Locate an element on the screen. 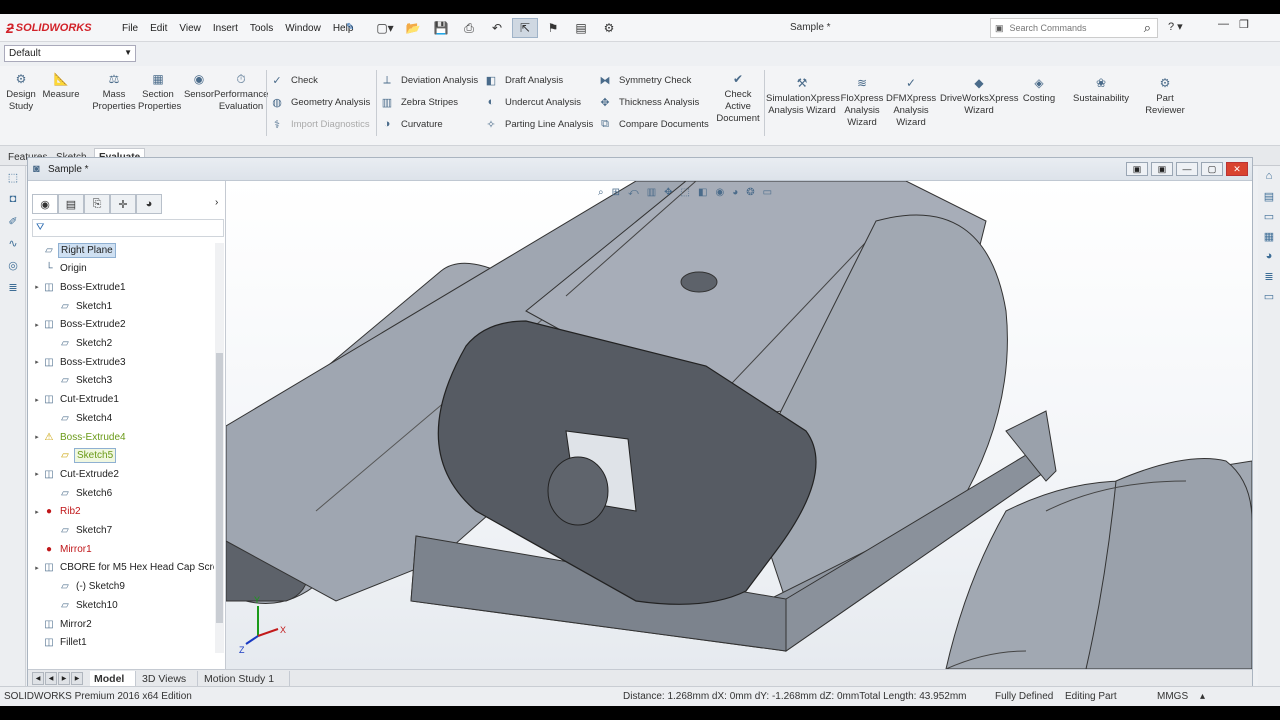 This screenshot has width=1280, height=720. forum-icon: ▭ is located at coordinates (1269, 296).